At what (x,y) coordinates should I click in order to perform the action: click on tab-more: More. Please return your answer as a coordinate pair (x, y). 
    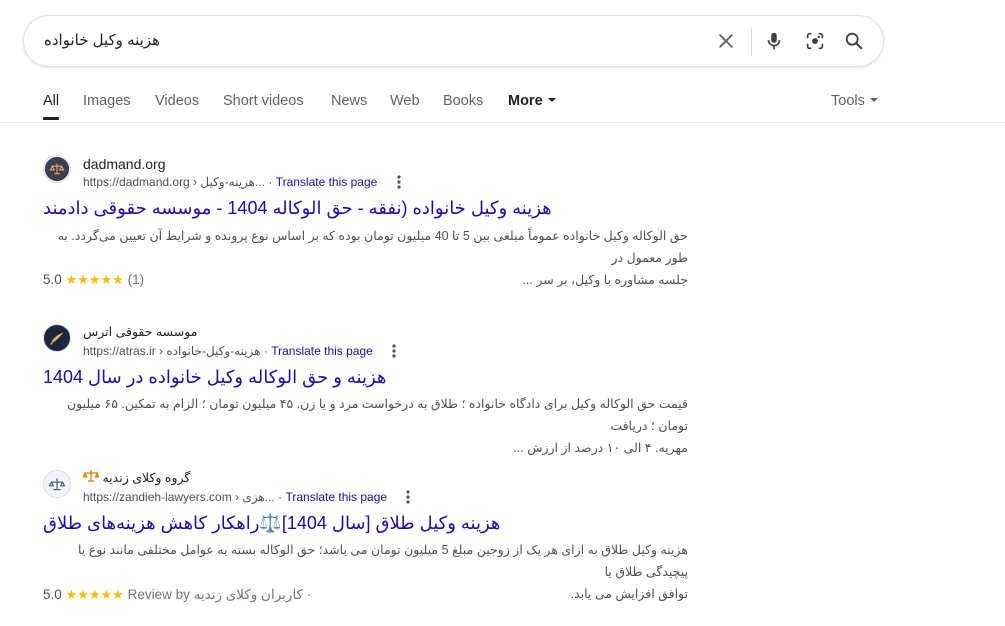
    Looking at the image, I should click on (532, 106).